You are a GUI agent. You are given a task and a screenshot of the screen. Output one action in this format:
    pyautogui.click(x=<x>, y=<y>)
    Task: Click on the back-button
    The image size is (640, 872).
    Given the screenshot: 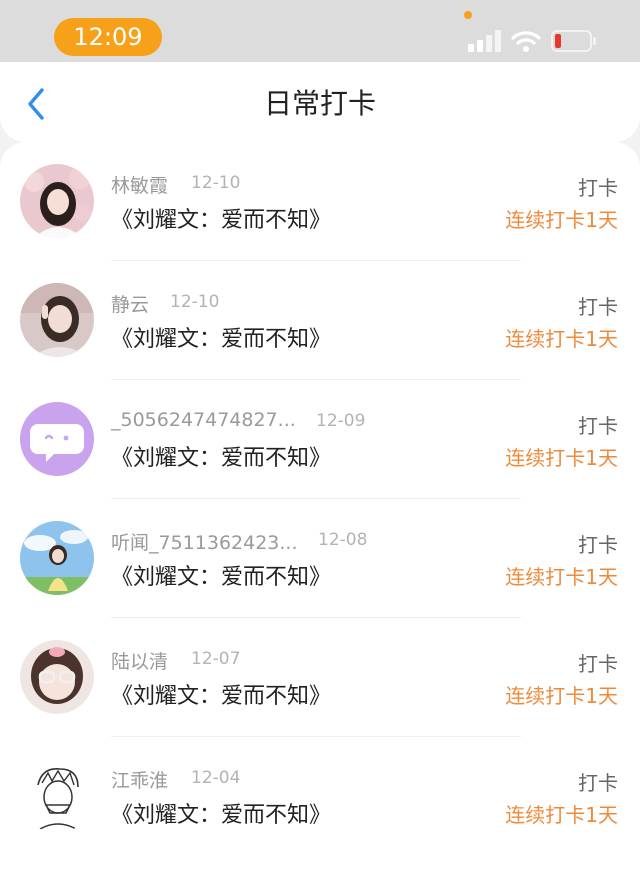 What is the action you would take?
    pyautogui.click(x=36, y=104)
    